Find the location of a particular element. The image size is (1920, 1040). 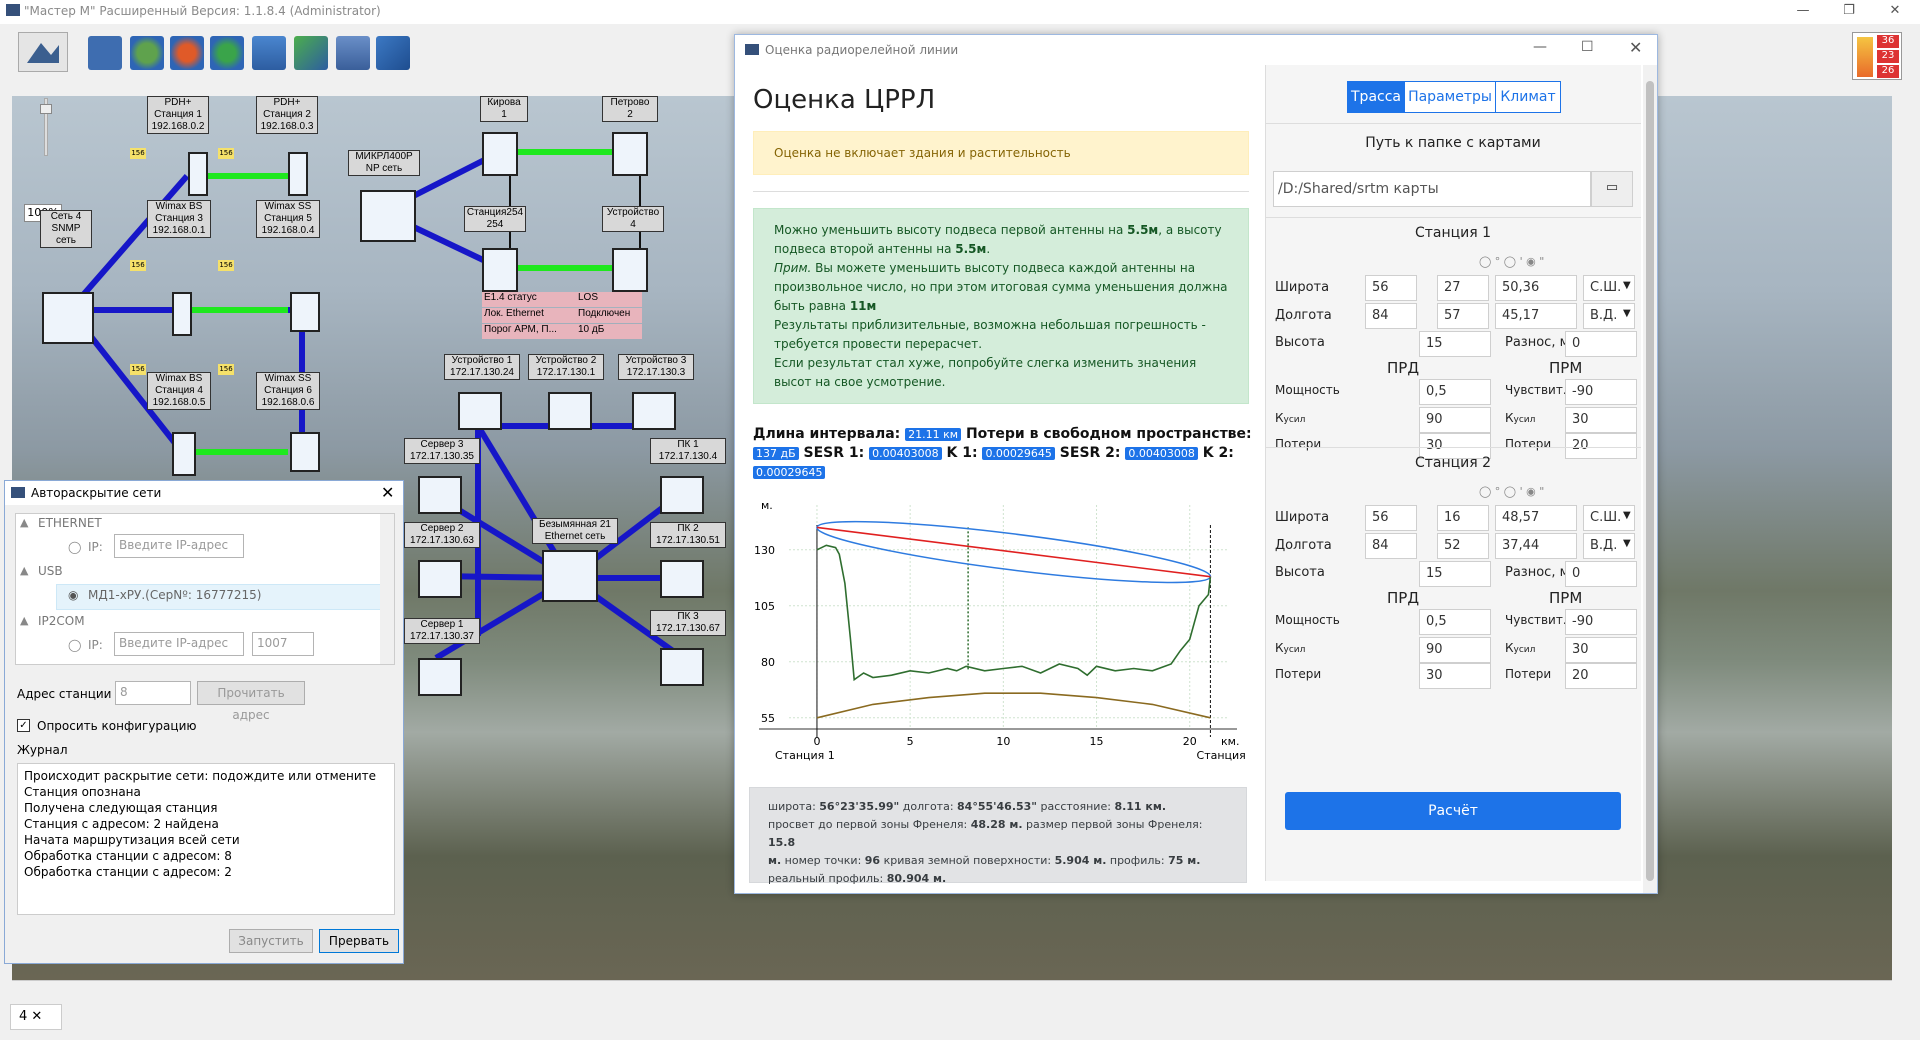

device-icon-pdh1 is located at coordinates (198, 174).